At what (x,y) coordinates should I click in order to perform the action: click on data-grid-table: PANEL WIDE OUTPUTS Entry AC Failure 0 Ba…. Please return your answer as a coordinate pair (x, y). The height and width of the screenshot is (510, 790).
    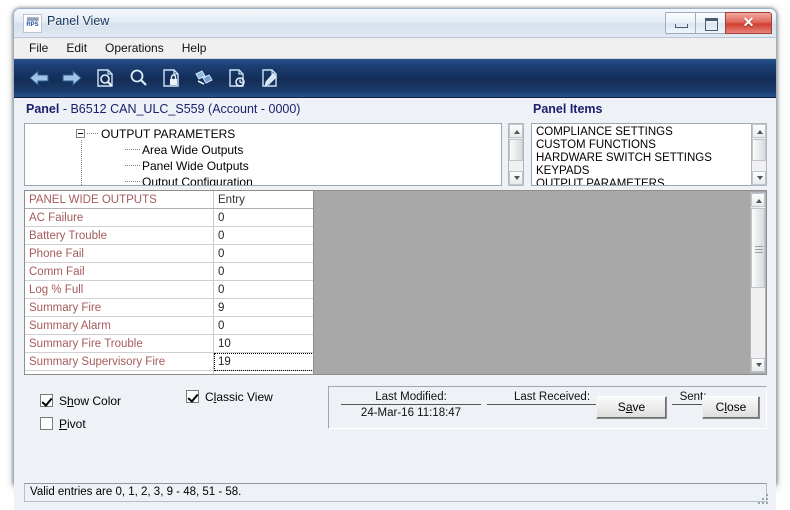
    Looking at the image, I should click on (169, 282).